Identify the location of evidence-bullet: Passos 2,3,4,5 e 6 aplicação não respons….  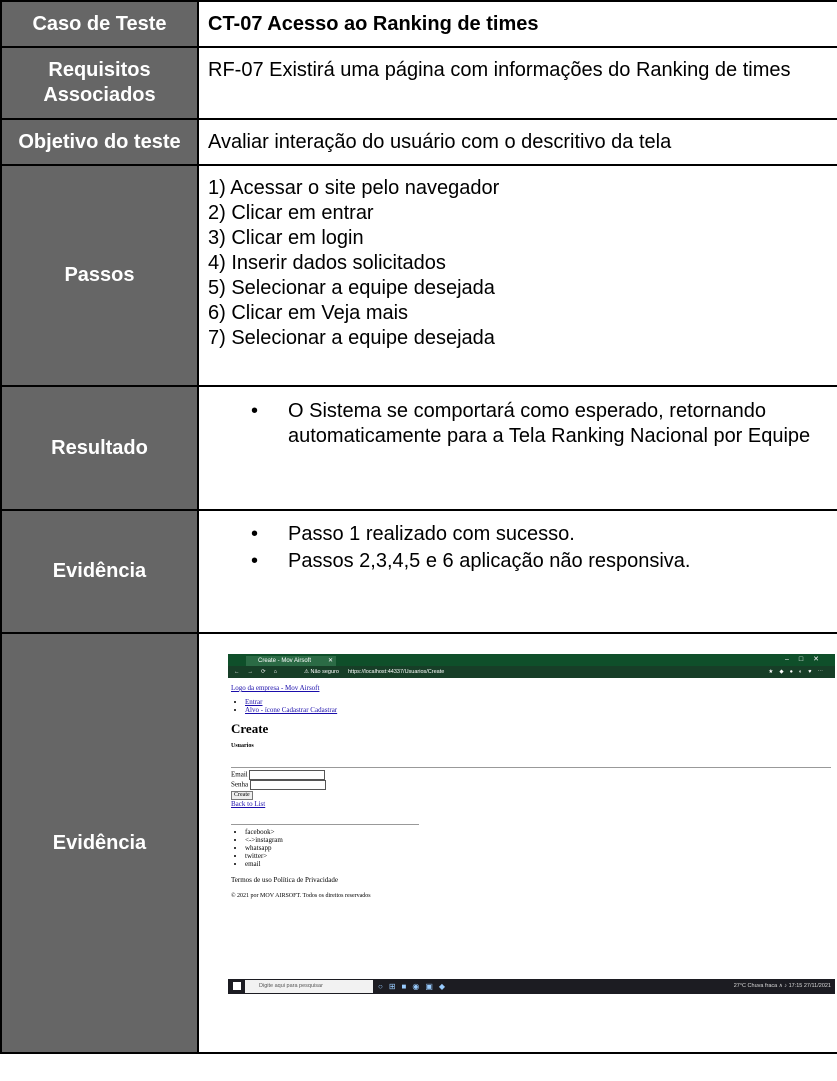
(544, 561).